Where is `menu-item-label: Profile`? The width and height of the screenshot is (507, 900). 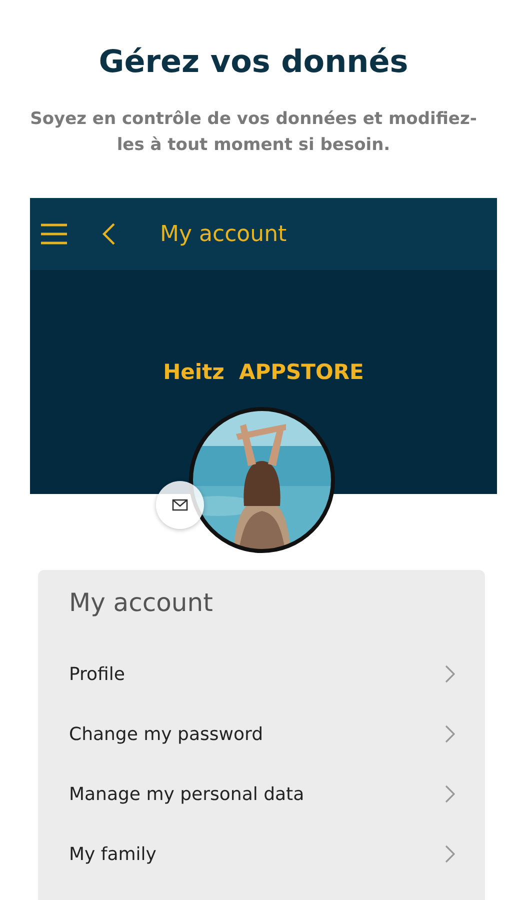 menu-item-label: Profile is located at coordinates (97, 674).